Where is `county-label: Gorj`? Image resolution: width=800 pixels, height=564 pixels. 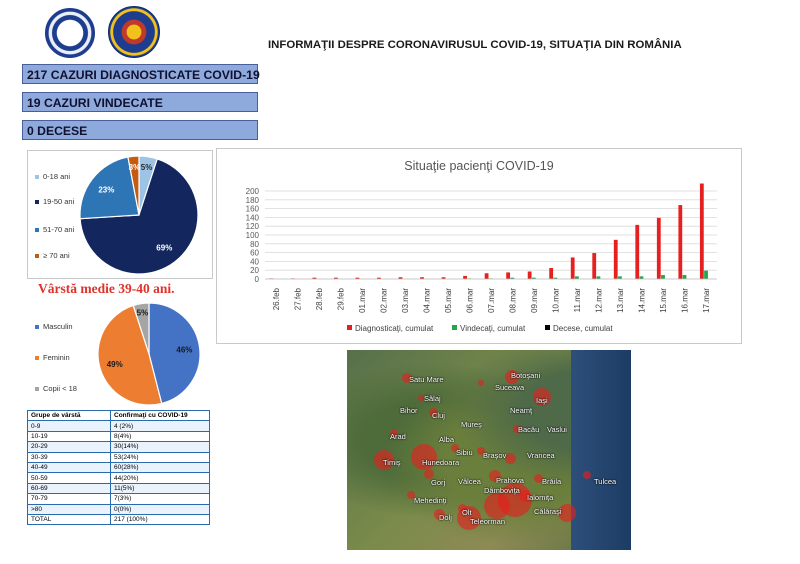 county-label: Gorj is located at coordinates (438, 482).